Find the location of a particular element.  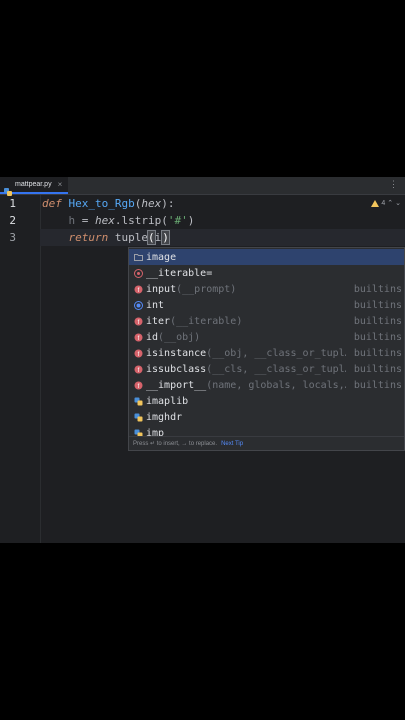

completion-signature: (__obj) is located at coordinates (179, 337).